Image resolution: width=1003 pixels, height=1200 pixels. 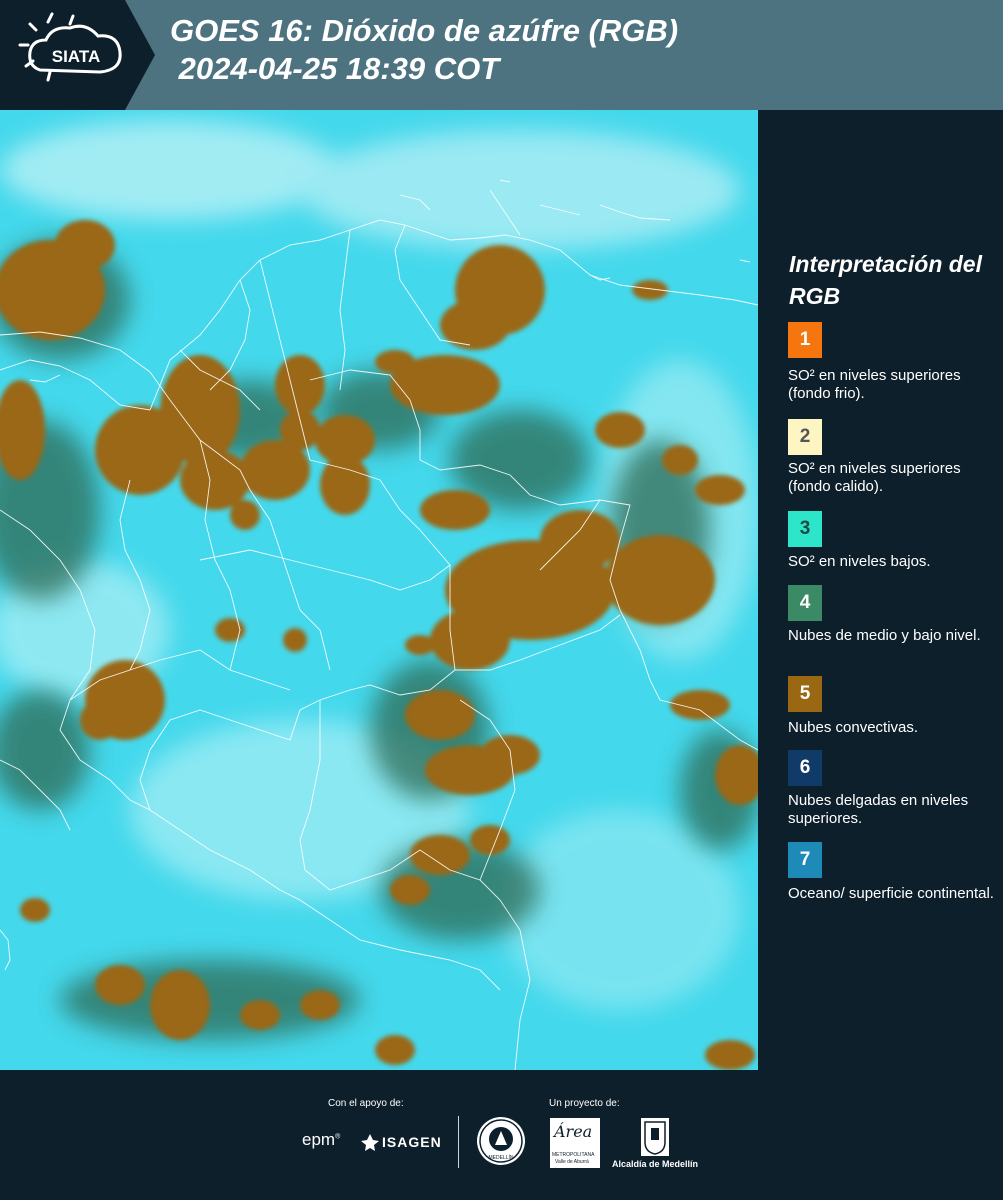 What do you see at coordinates (891, 893) in the screenshot?
I see `legend-item-7-text: Oceano/ superficie continental.` at bounding box center [891, 893].